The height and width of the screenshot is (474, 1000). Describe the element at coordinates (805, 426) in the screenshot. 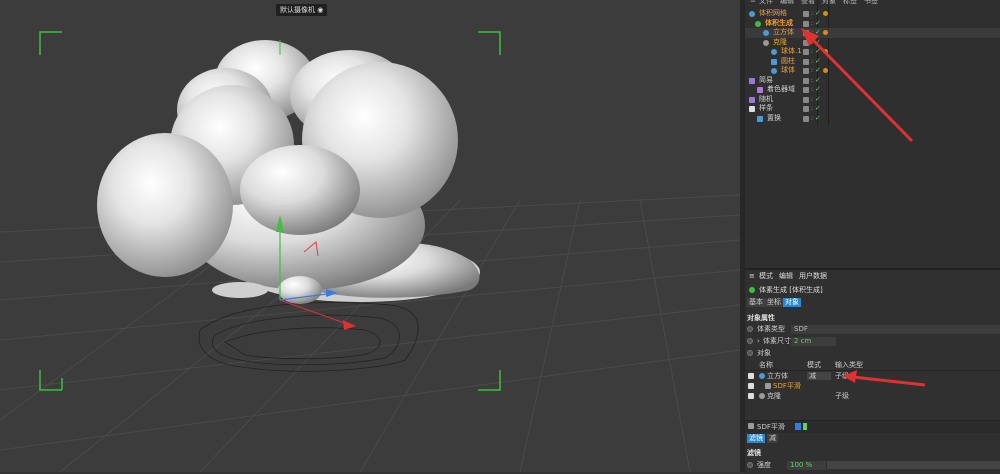

I see `filter-enable-swatch` at that location.